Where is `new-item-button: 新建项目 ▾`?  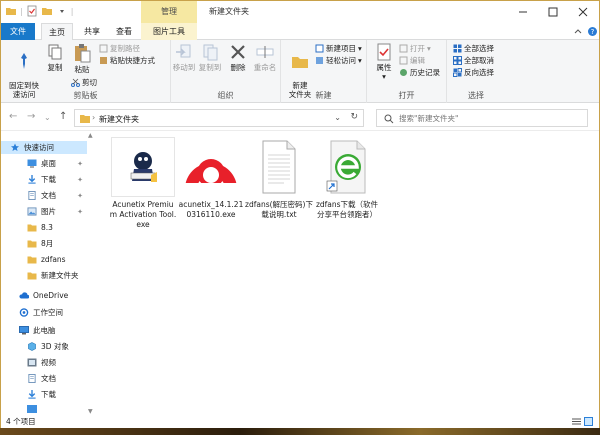 new-item-button: 新建项目 ▾ is located at coordinates (338, 48).